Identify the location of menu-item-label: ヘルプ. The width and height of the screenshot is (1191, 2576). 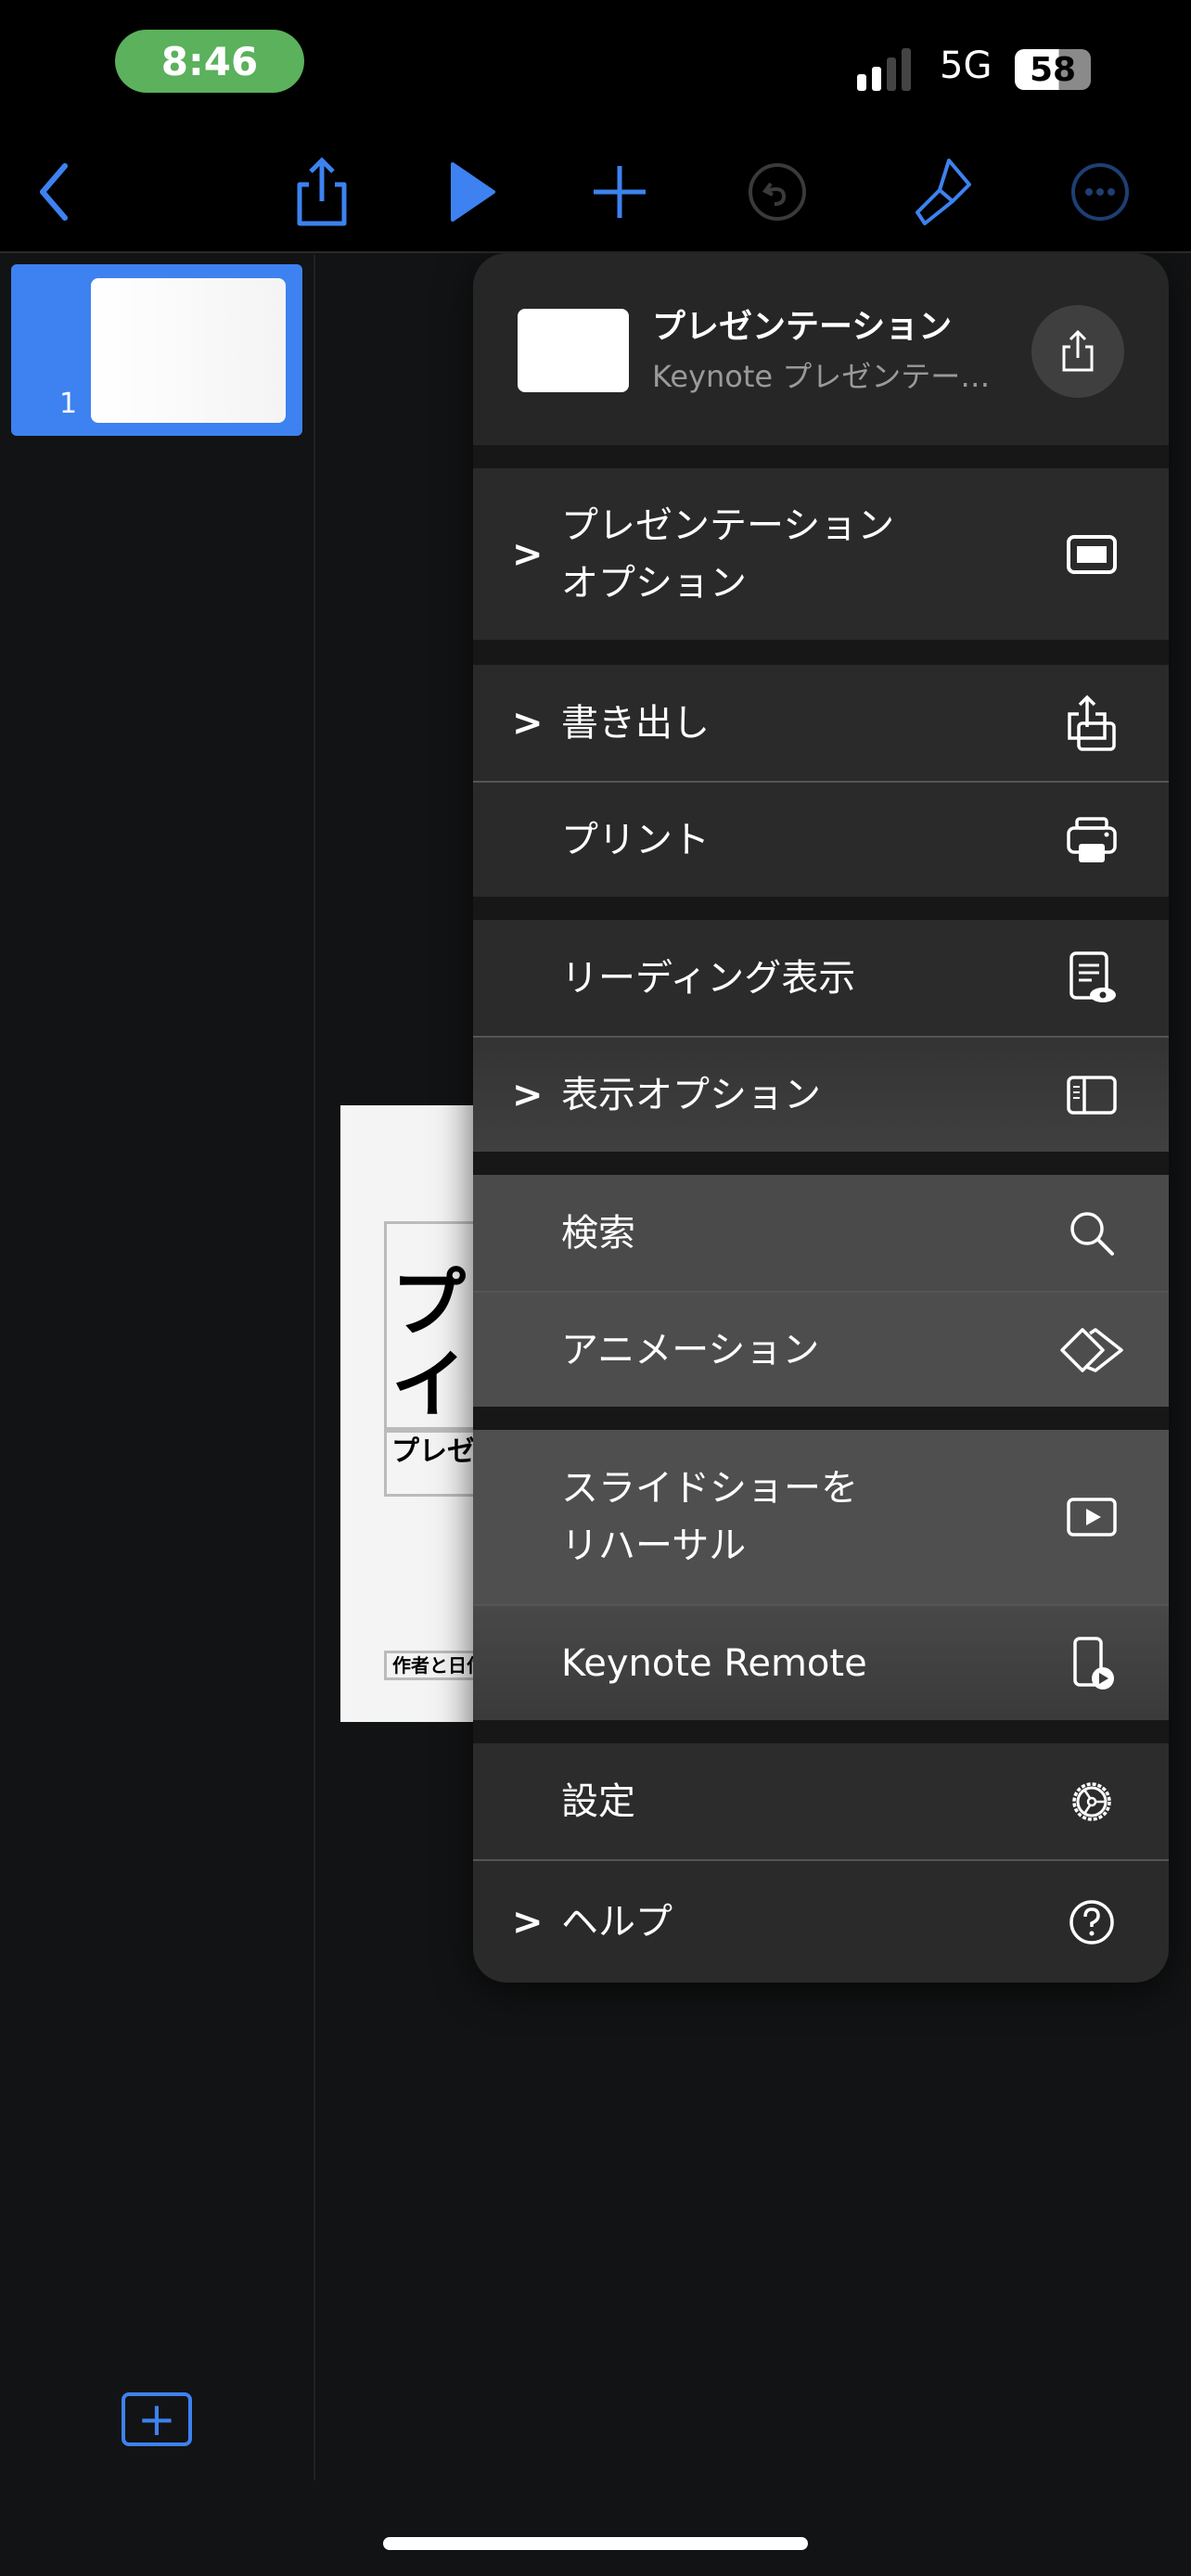
(616, 1922).